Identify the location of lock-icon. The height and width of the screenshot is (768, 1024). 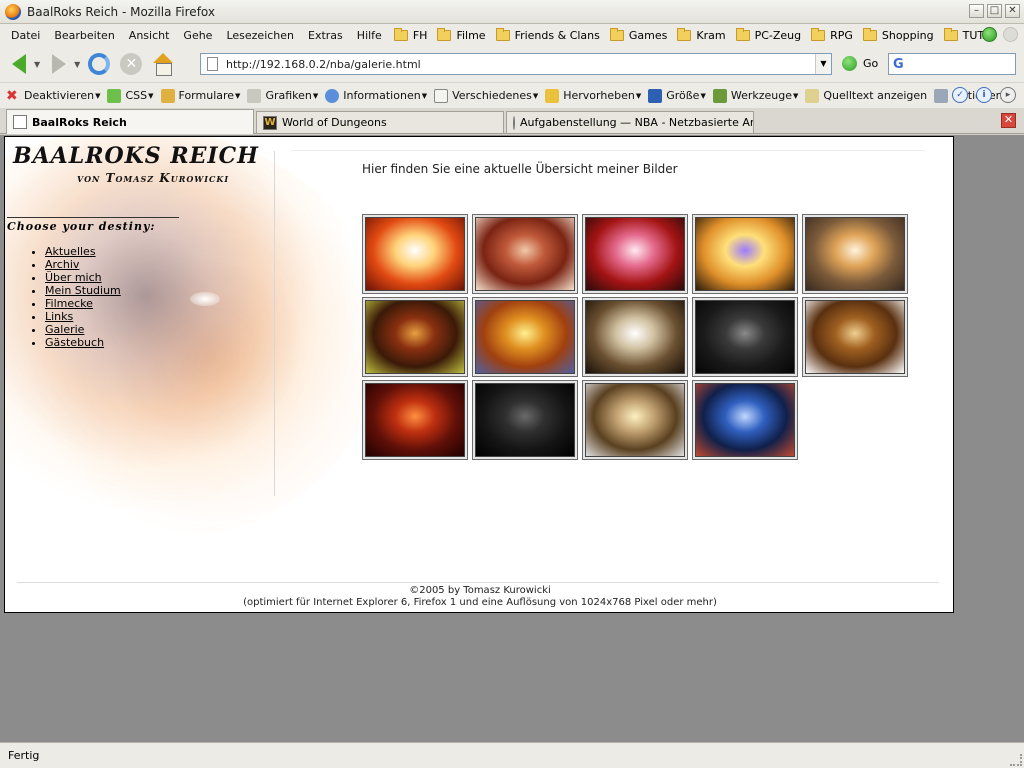
(167, 95).